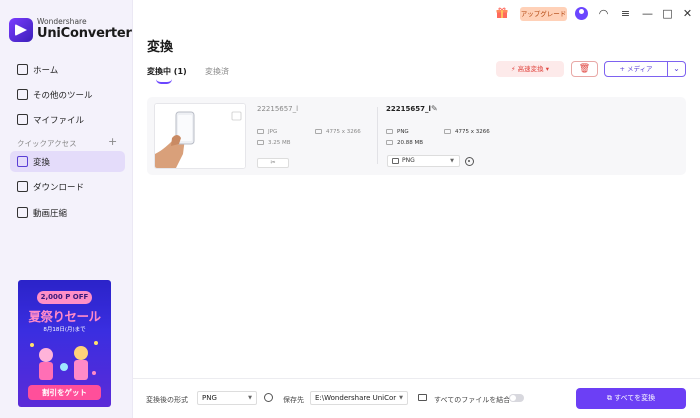  I want to click on output-format-label: 変換後の形式, so click(167, 400).